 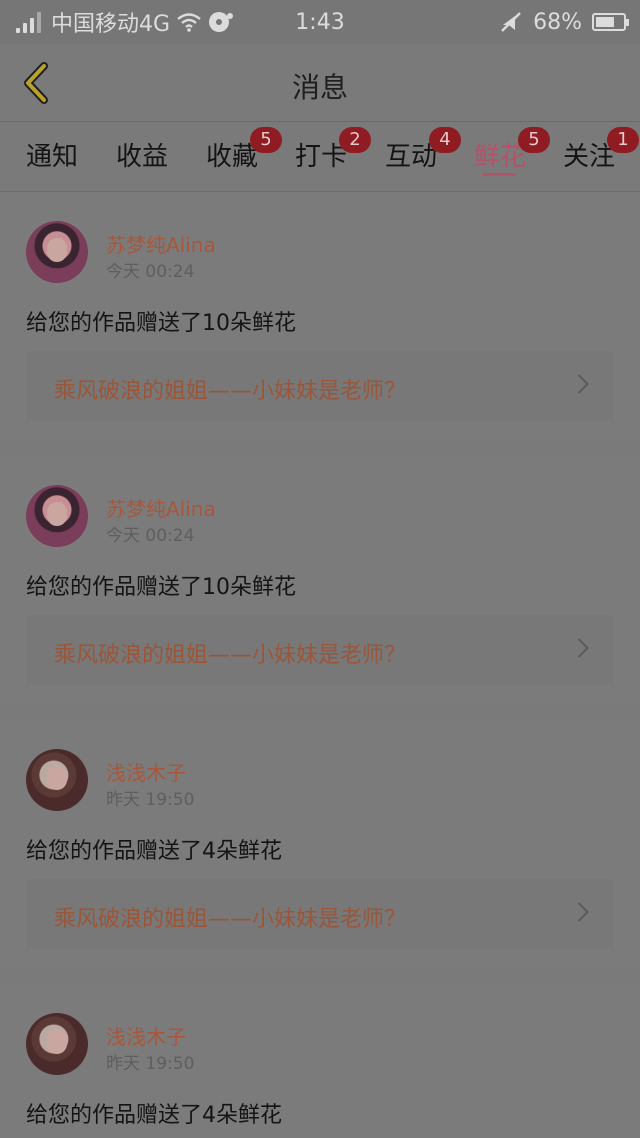 What do you see at coordinates (511, 22) in the screenshot?
I see `mute-icon` at bounding box center [511, 22].